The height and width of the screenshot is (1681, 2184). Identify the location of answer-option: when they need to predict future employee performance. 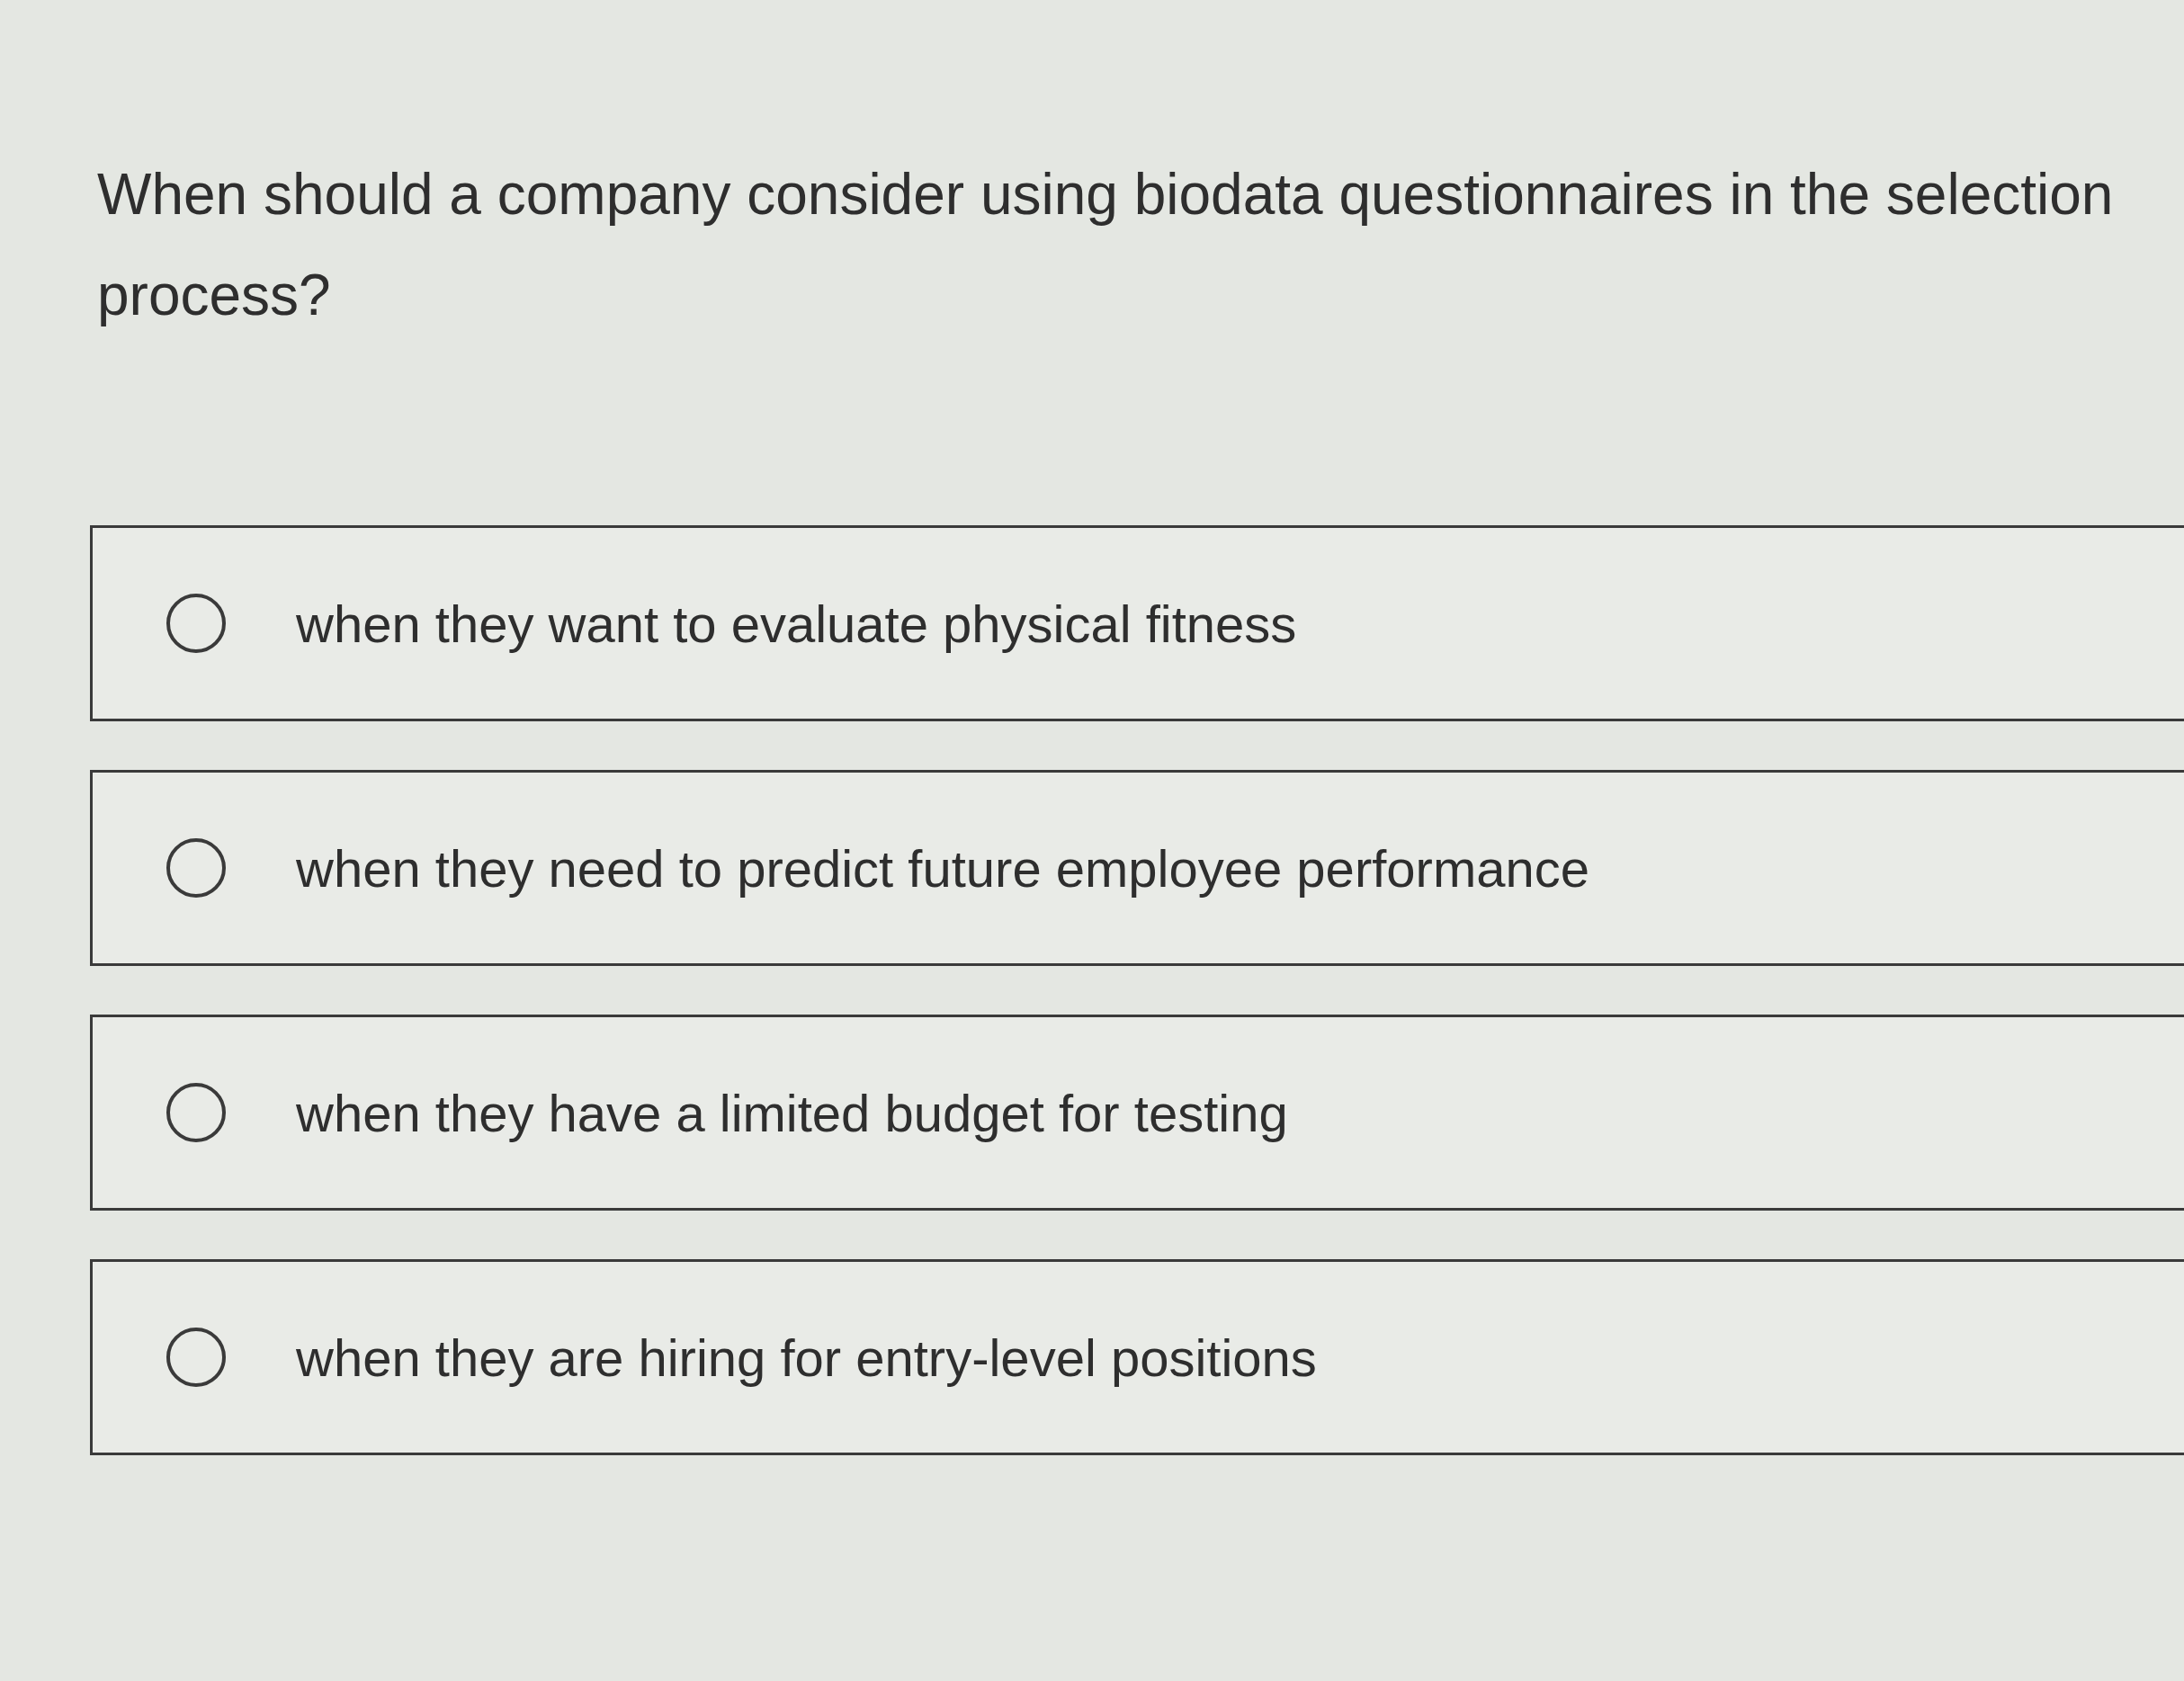
(1137, 868).